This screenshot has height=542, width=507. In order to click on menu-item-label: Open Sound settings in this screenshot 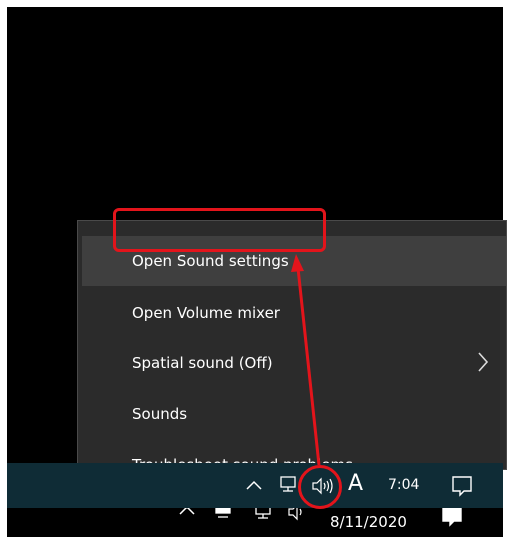, I will do `click(210, 261)`.